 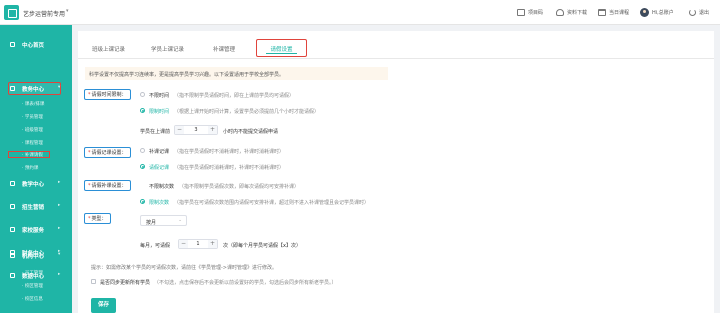 I want to click on tab-makeup-management: 补课管理, so click(x=224, y=49).